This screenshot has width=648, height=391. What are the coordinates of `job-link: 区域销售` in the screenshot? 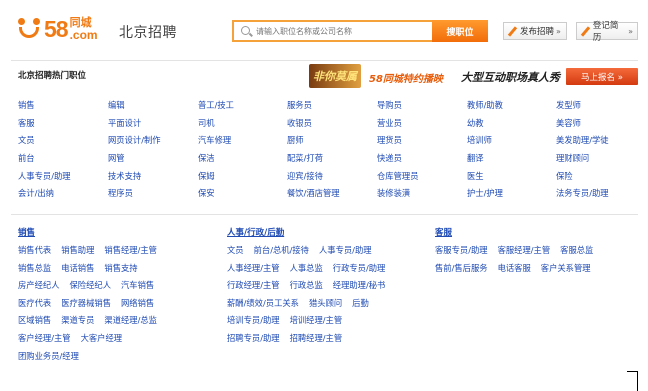 It's located at (34, 323).